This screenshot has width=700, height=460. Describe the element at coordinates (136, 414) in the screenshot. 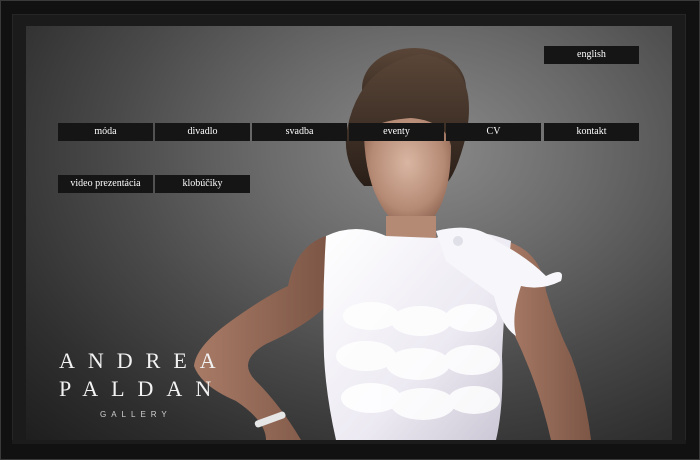

I see `logo-gallery-label: GALLERY` at that location.